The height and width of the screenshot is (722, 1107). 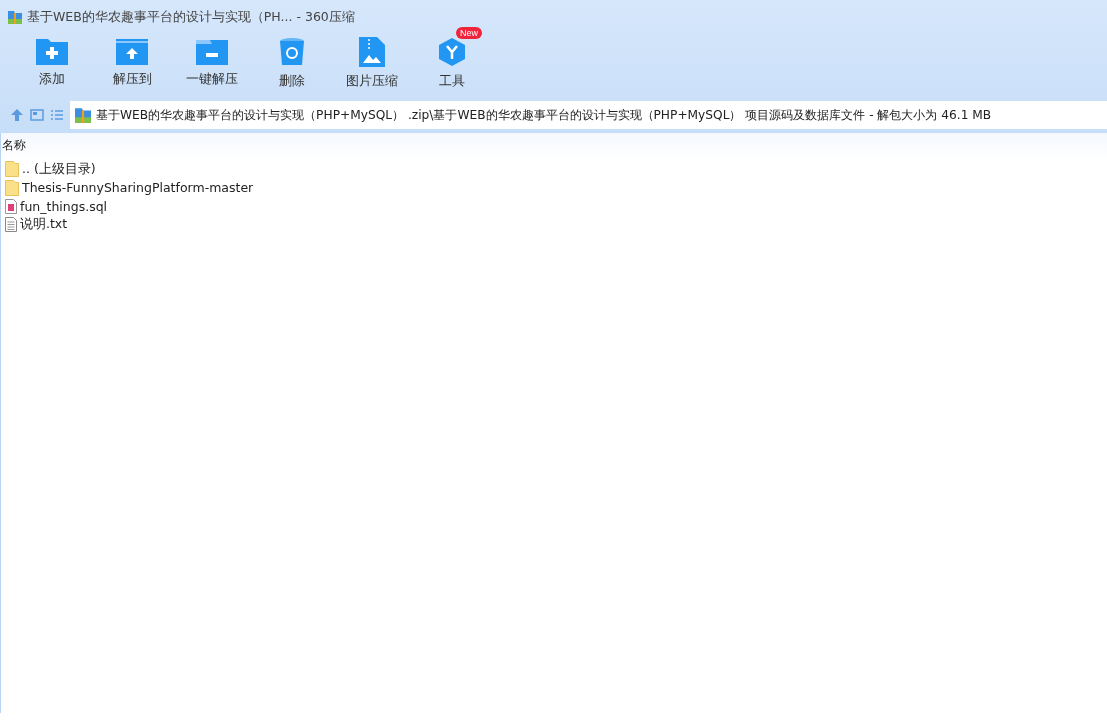 I want to click on hexagon-icon, so click(x=452, y=52).